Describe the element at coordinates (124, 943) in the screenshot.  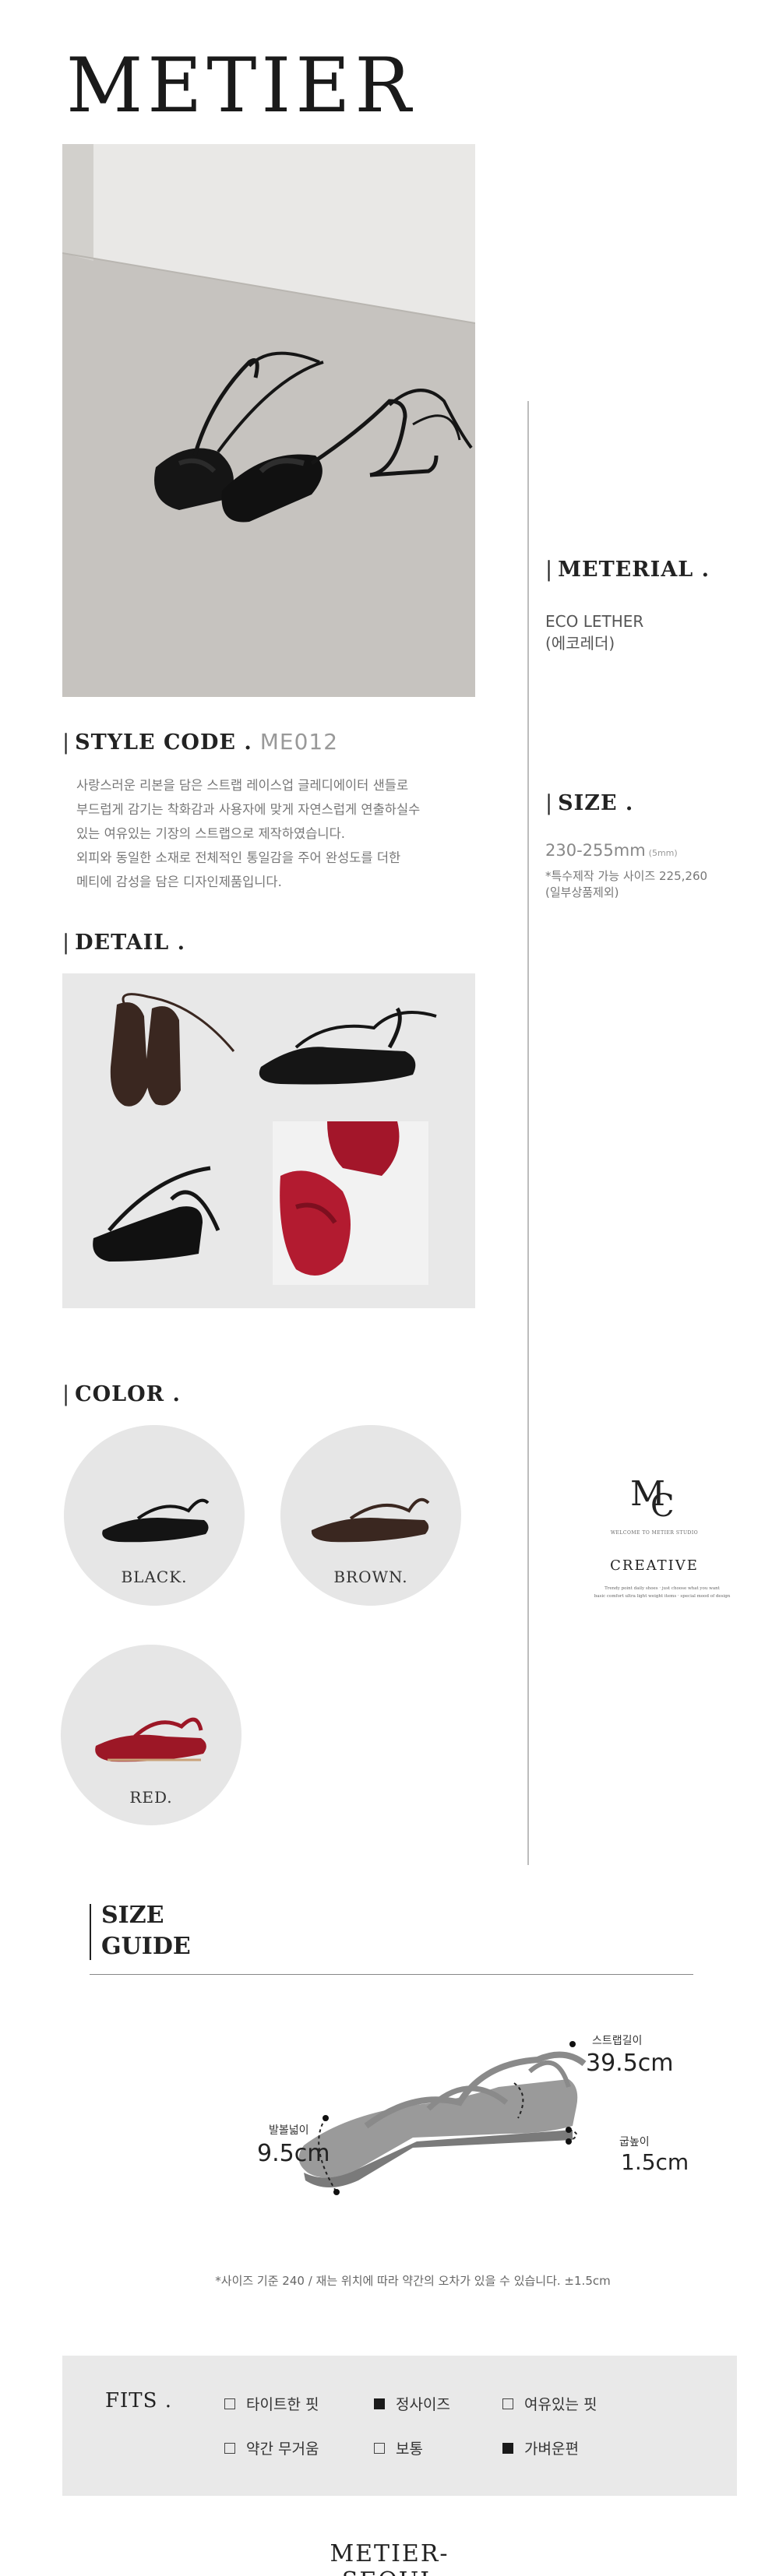
I see `detail-heading: | DETAIL .` at that location.